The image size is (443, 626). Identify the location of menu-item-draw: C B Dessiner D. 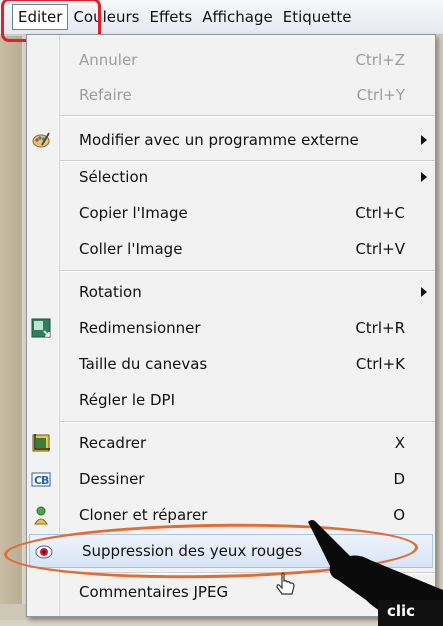
(231, 479).